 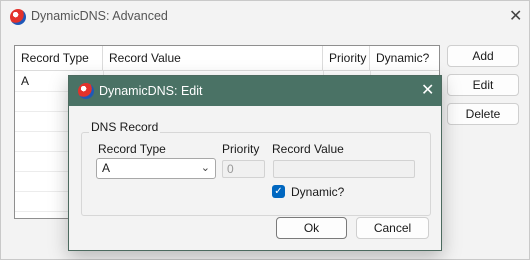 What do you see at coordinates (404, 58) in the screenshot?
I see `column-header-dynamic: Dynamic?` at bounding box center [404, 58].